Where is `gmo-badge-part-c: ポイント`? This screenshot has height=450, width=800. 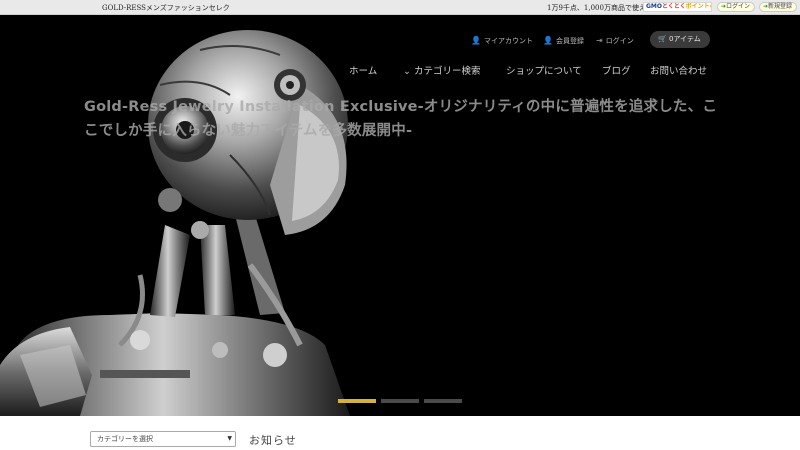 gmo-badge-part-c: ポイント is located at coordinates (697, 6).